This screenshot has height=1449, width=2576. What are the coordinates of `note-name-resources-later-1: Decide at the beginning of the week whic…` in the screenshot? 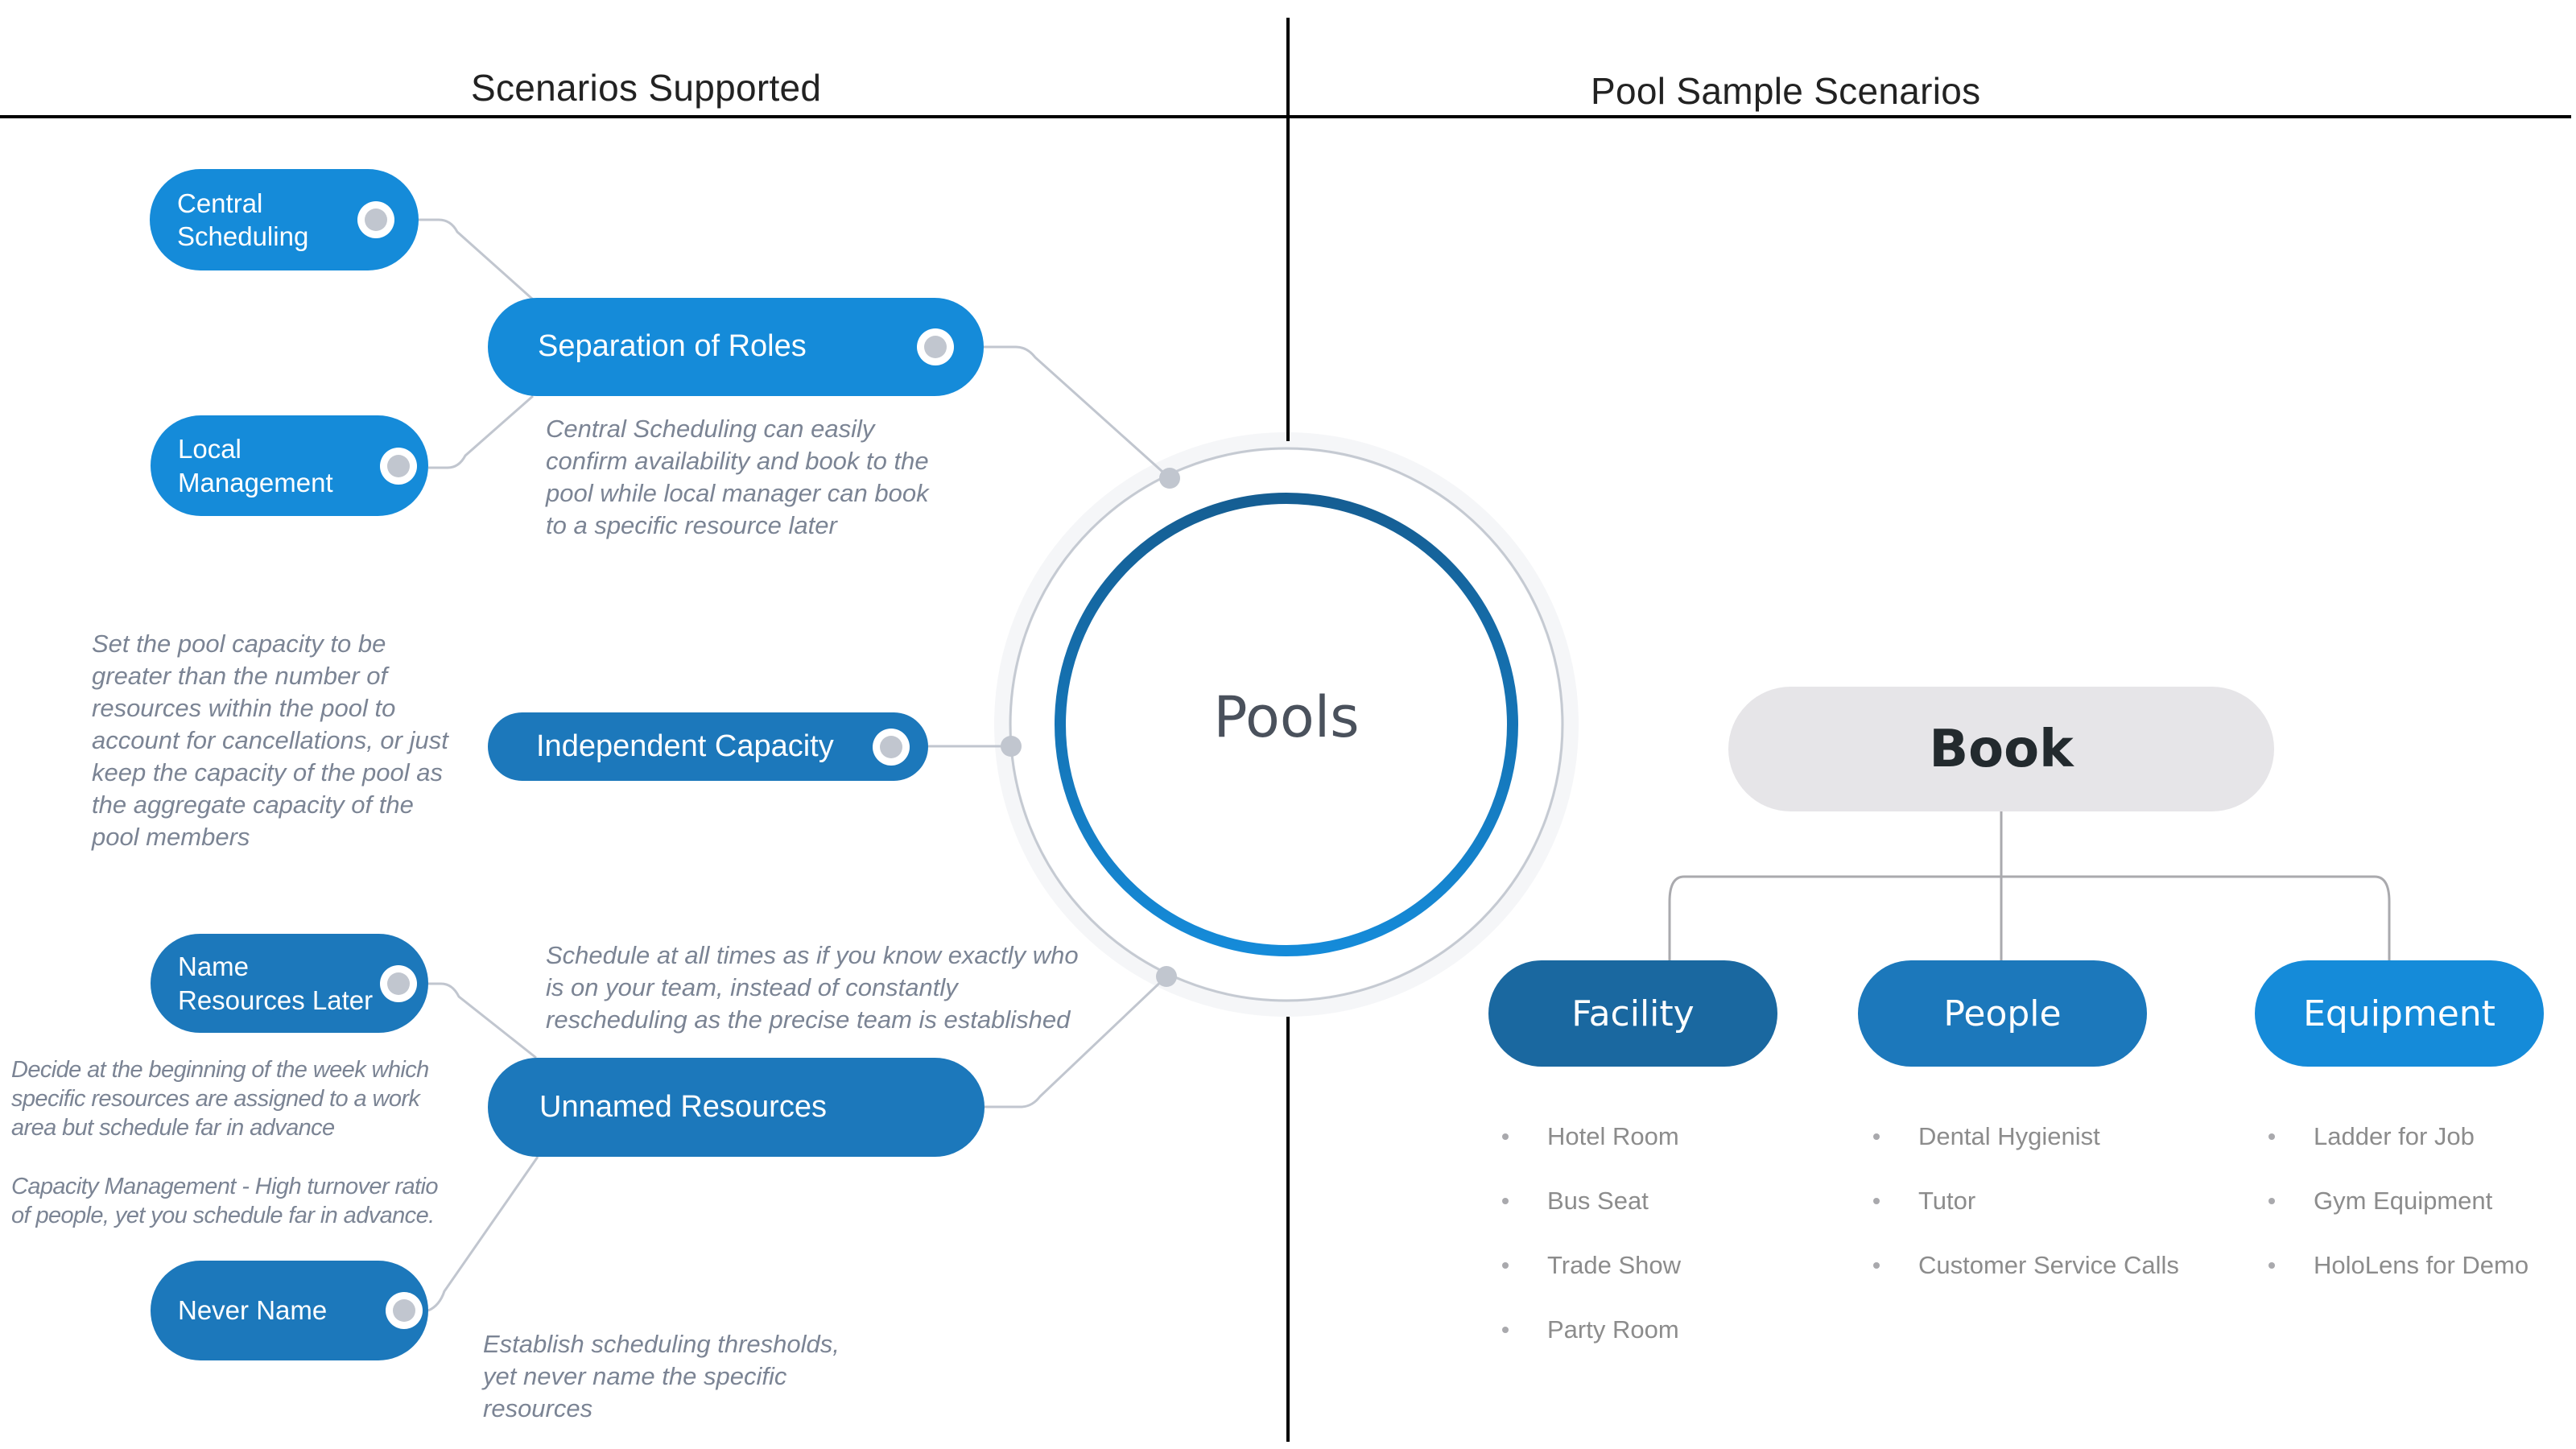 It's located at (220, 1099).